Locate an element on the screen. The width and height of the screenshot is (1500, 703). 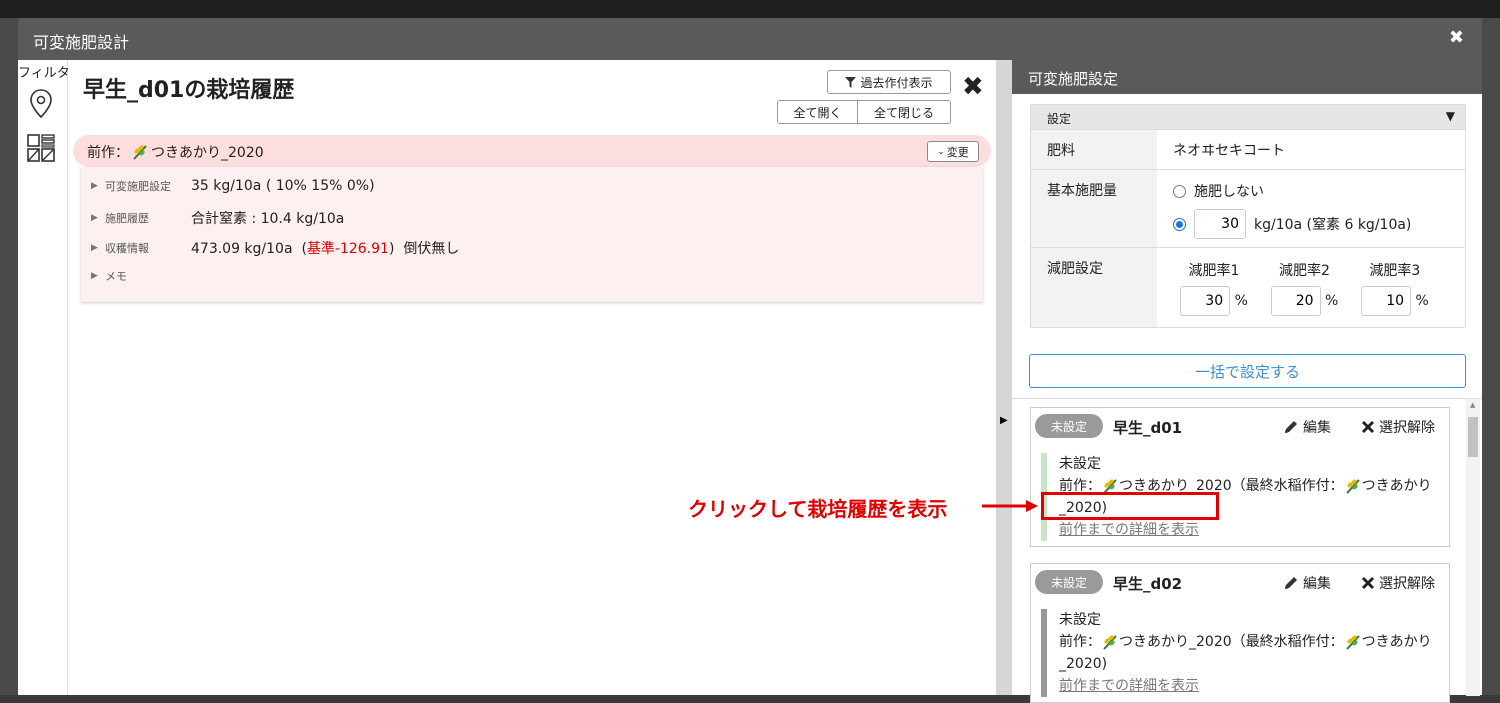
base-amount-key: 基本施肥量 is located at coordinates (1094, 208).